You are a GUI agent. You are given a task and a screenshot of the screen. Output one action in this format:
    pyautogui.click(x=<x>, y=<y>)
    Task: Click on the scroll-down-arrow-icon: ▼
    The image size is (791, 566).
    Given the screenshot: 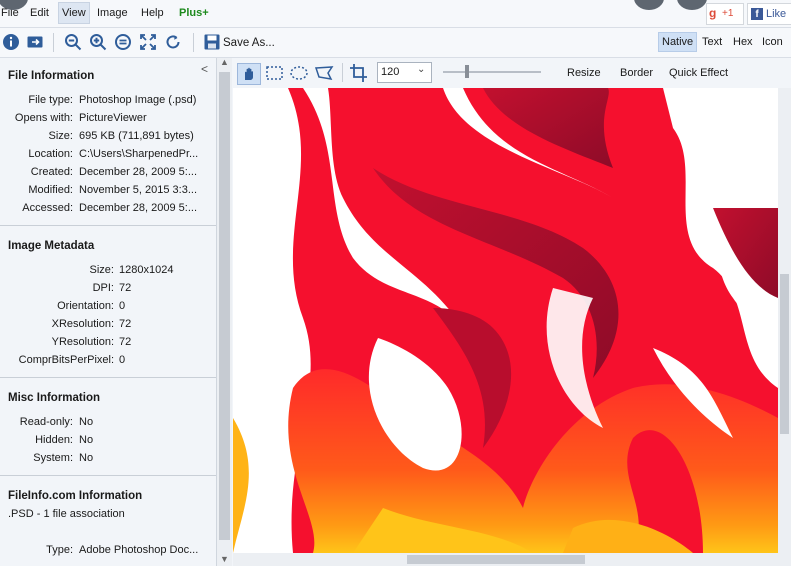 What is the action you would take?
    pyautogui.click(x=224, y=559)
    